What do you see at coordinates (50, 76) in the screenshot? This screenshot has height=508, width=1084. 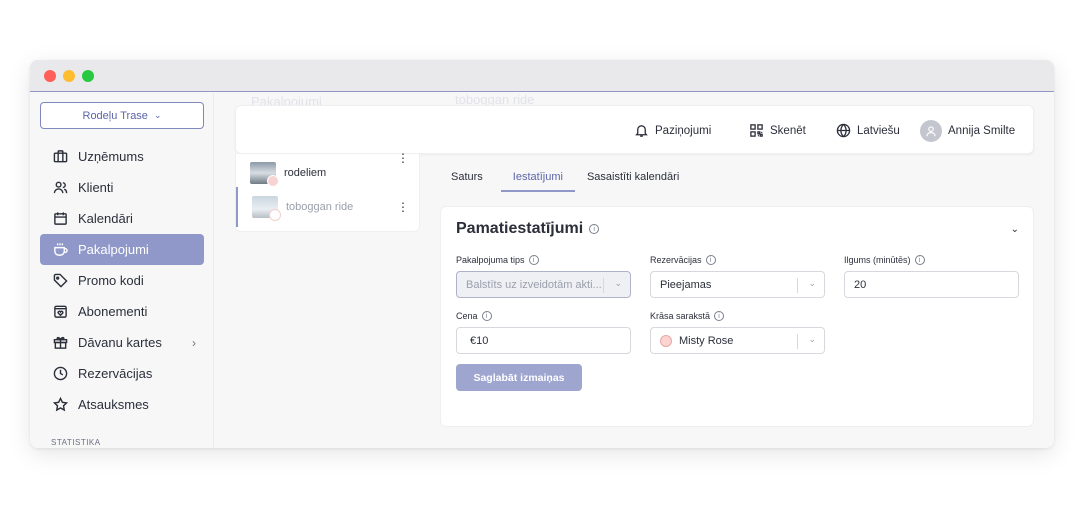 I see `close-window-button` at bounding box center [50, 76].